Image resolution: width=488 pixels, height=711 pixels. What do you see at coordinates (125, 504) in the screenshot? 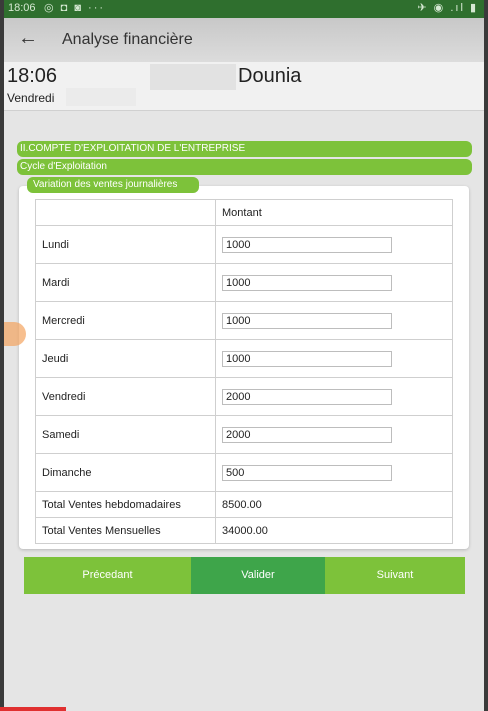
I see `total-label: Total Ventes hebdomadaires` at bounding box center [125, 504].